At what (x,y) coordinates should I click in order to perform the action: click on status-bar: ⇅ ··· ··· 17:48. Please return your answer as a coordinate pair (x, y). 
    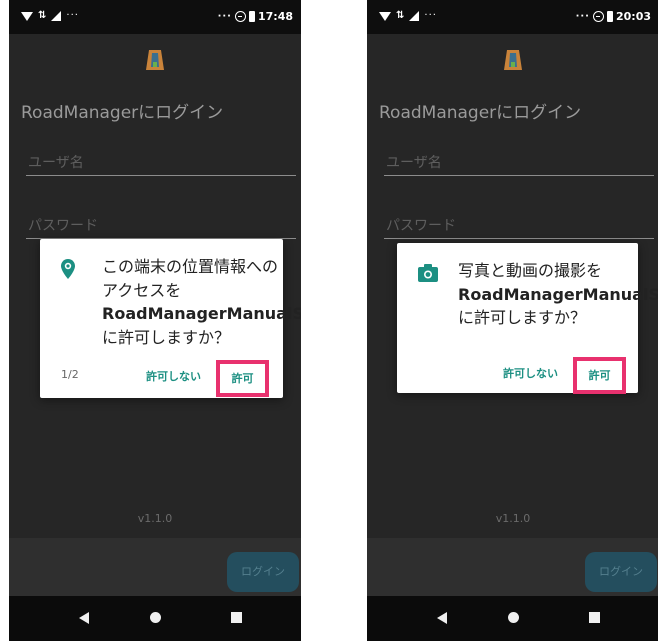
    Looking at the image, I should click on (155, 17).